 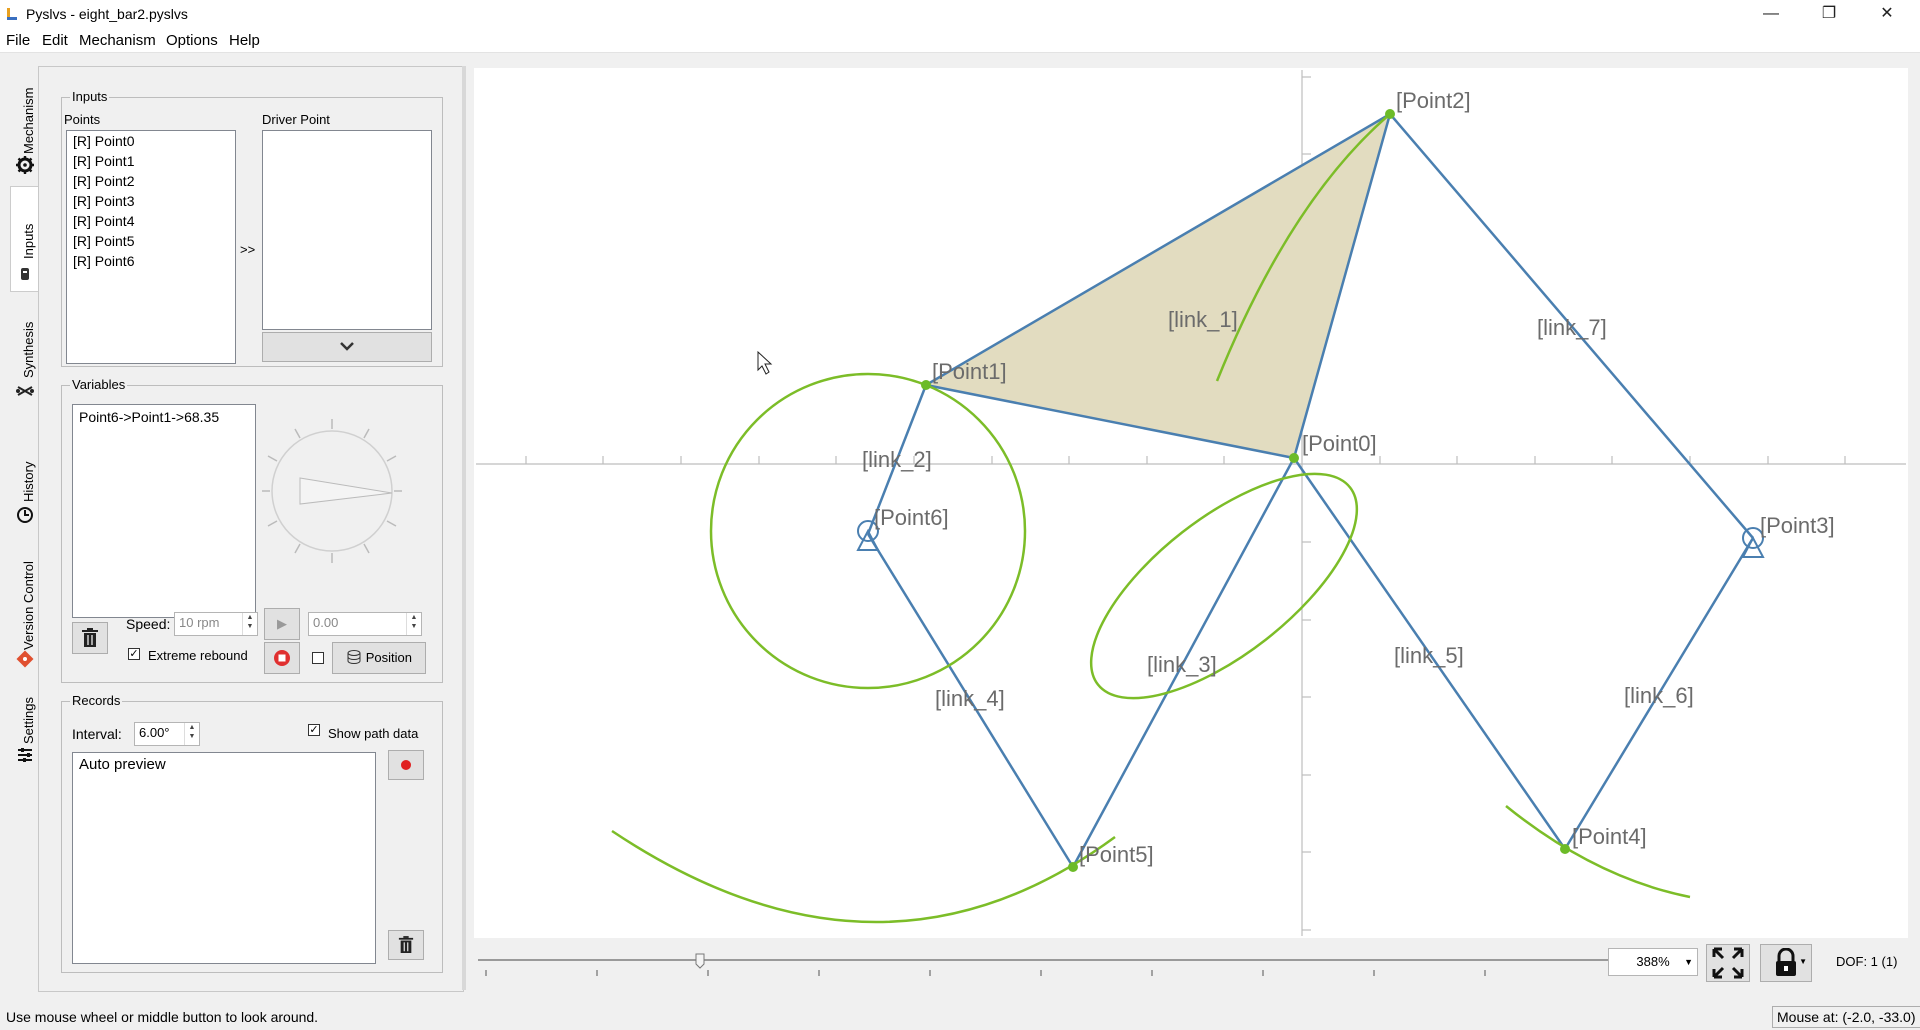 What do you see at coordinates (326, 622) in the screenshot?
I see `angle-value: 0.00` at bounding box center [326, 622].